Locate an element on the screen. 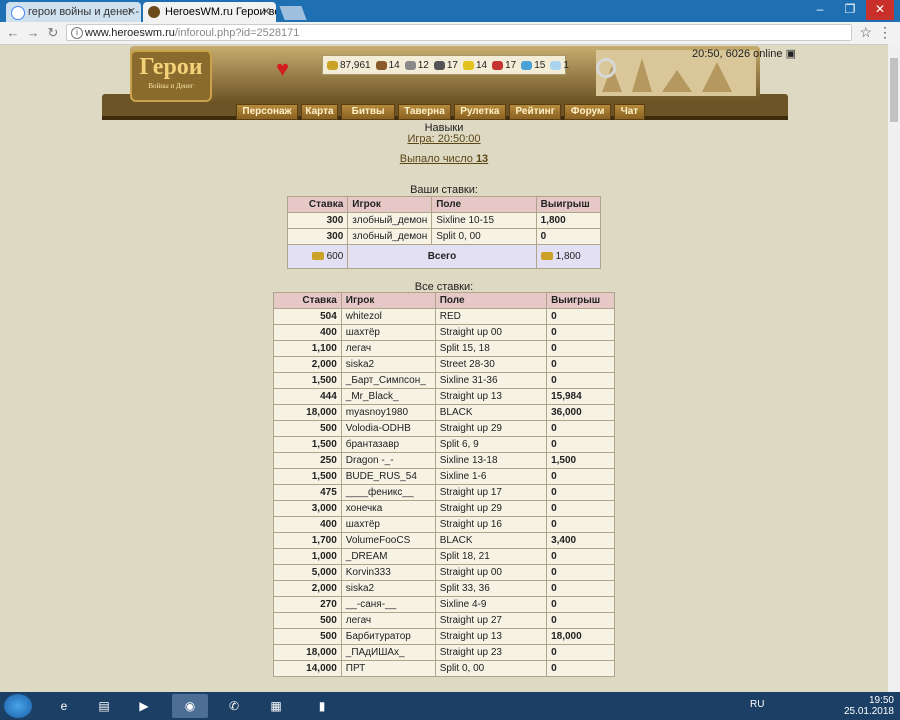 Image resolution: width=900 pixels, height=720 pixels. menu-map: Карта is located at coordinates (319, 112).